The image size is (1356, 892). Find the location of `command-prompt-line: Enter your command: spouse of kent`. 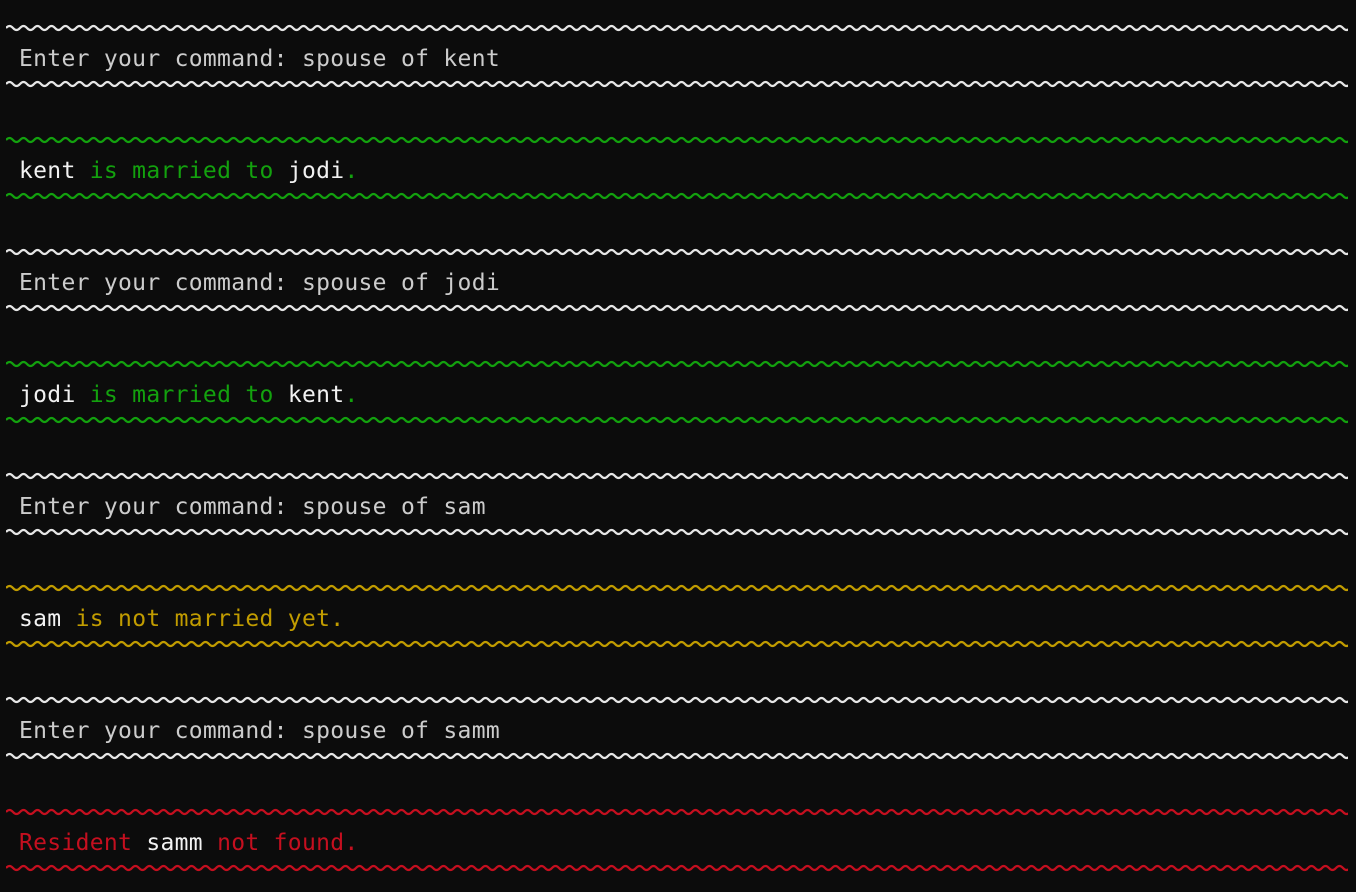

command-prompt-line: Enter your command: spouse of kent is located at coordinates (259, 59).